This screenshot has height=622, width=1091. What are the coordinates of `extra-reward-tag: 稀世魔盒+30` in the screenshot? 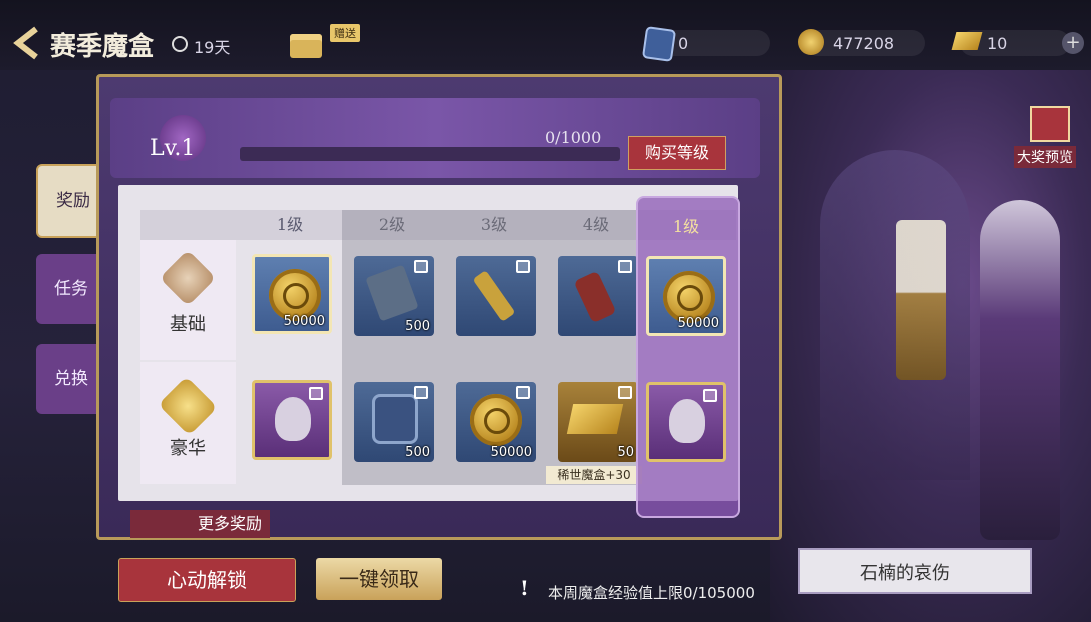 It's located at (594, 475).